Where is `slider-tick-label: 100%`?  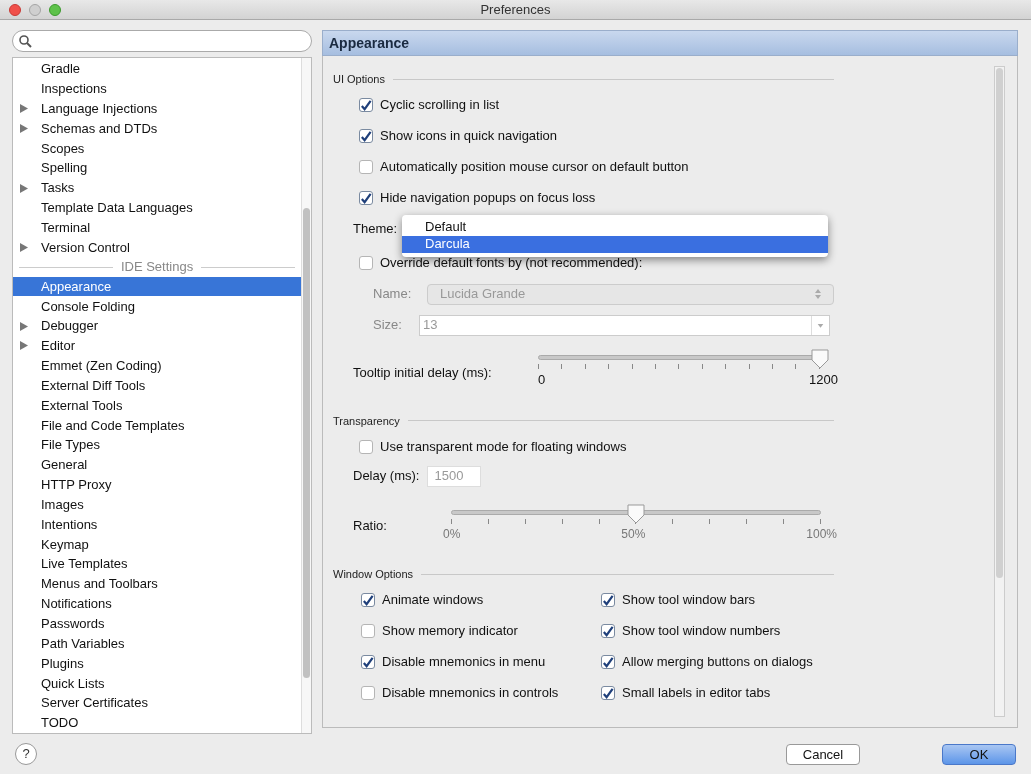 slider-tick-label: 100% is located at coordinates (821, 535).